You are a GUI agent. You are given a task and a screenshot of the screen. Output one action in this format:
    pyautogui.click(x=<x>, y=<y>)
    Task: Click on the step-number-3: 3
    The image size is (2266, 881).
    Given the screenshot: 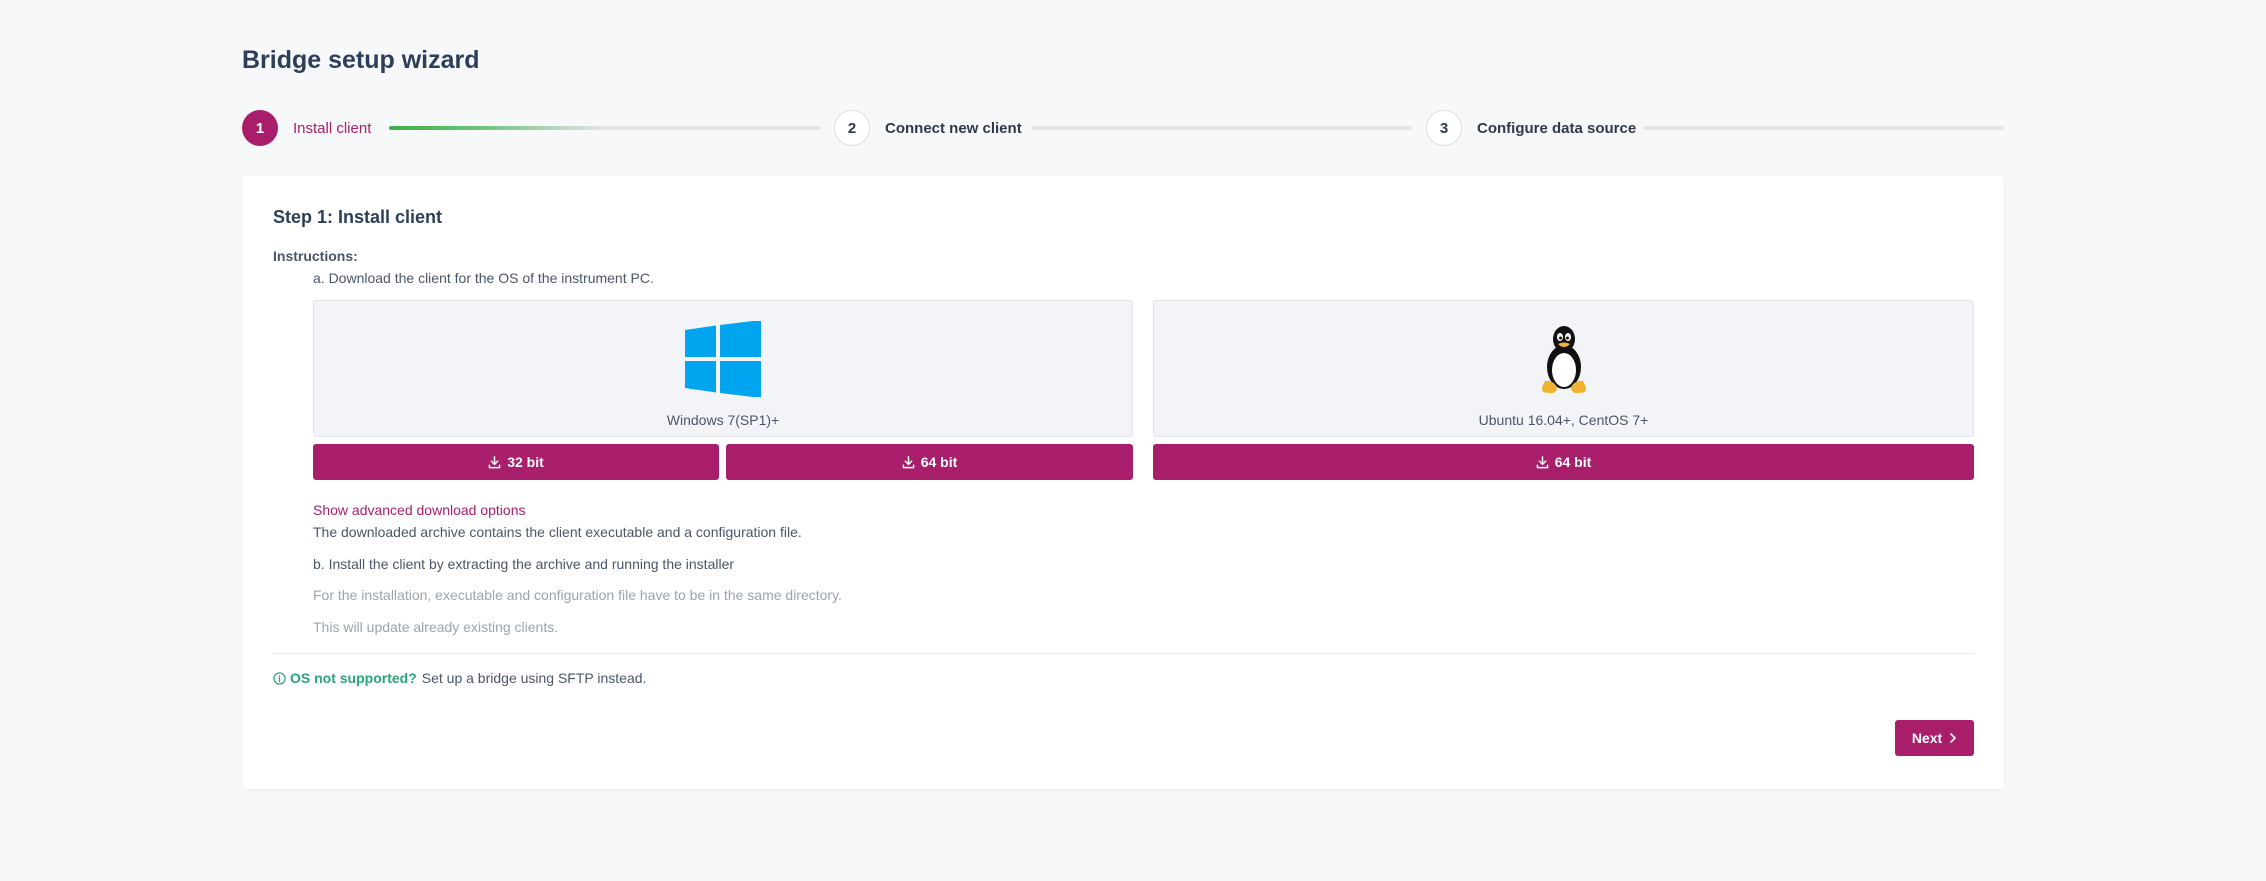 What is the action you would take?
    pyautogui.click(x=1444, y=128)
    